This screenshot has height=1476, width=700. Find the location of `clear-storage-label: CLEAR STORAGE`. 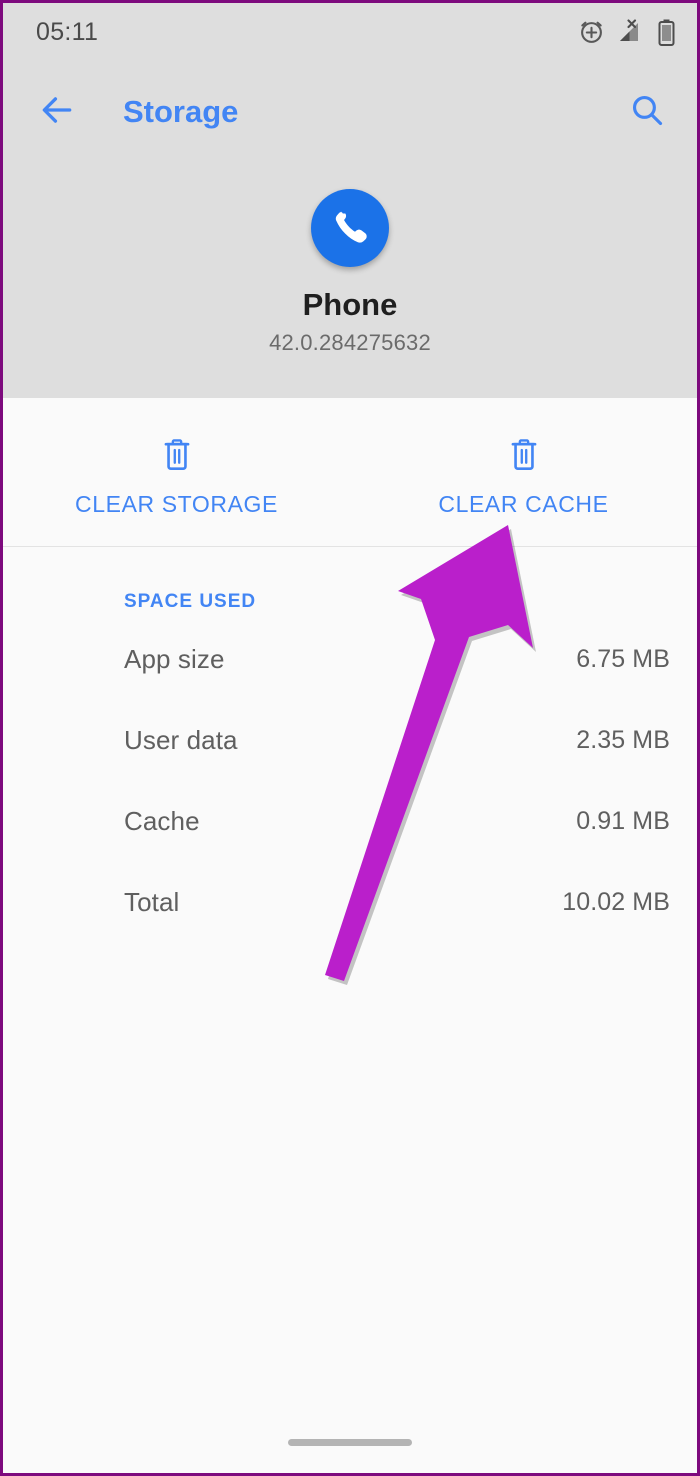

clear-storage-label: CLEAR STORAGE is located at coordinates (176, 503).